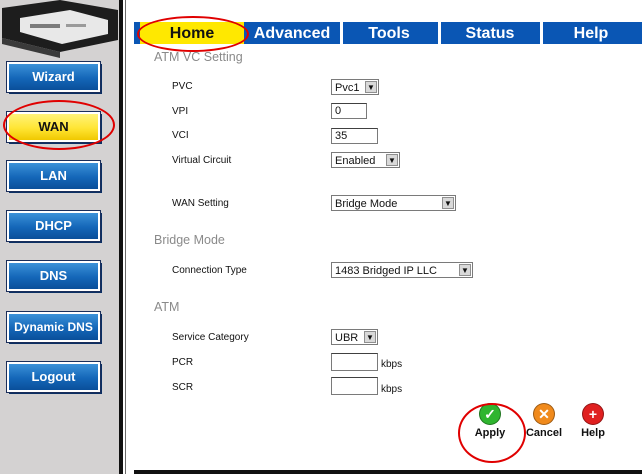 The image size is (642, 474). I want to click on service-category-label: Service Category, so click(210, 337).